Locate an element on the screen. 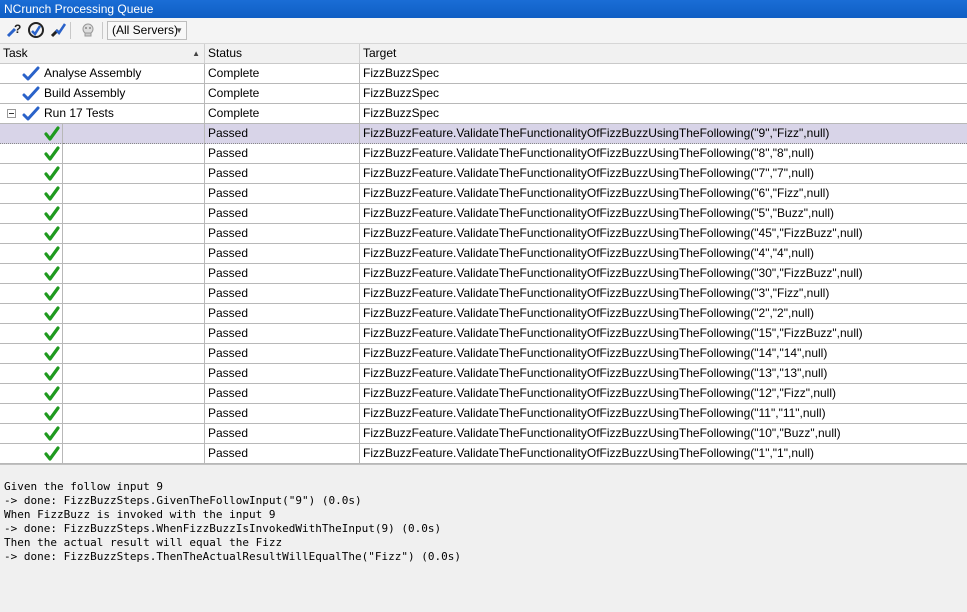 This screenshot has width=967, height=612. engine-icon is located at coordinates (36, 30).